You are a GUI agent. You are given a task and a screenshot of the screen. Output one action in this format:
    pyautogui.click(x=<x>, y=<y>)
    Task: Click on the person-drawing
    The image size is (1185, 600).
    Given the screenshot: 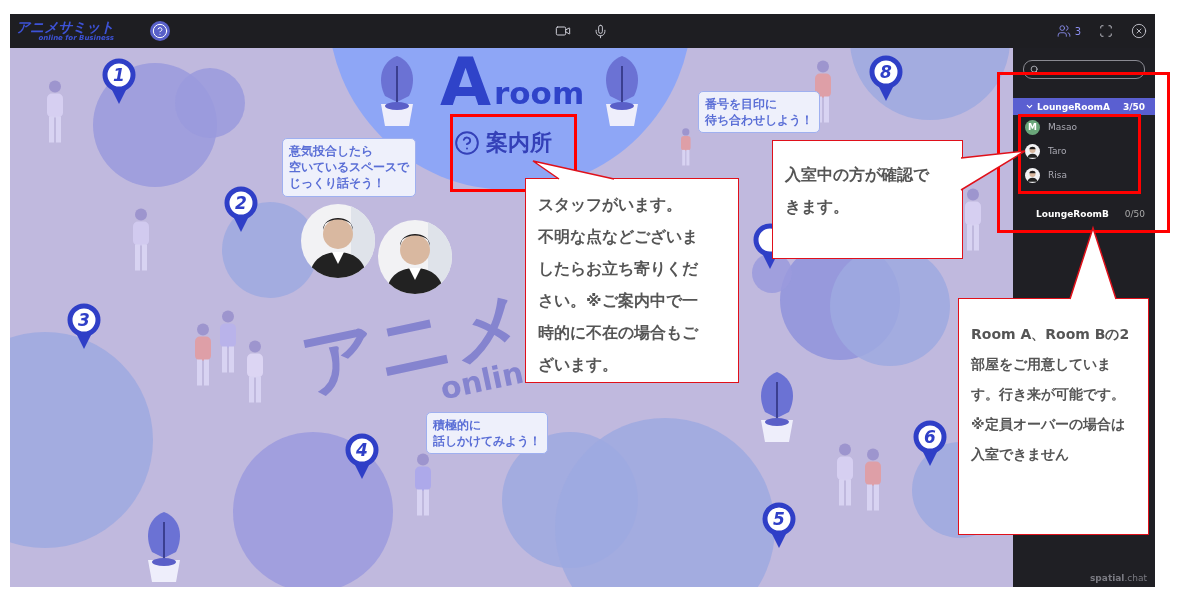 What is the action you would take?
    pyautogui.click(x=686, y=147)
    